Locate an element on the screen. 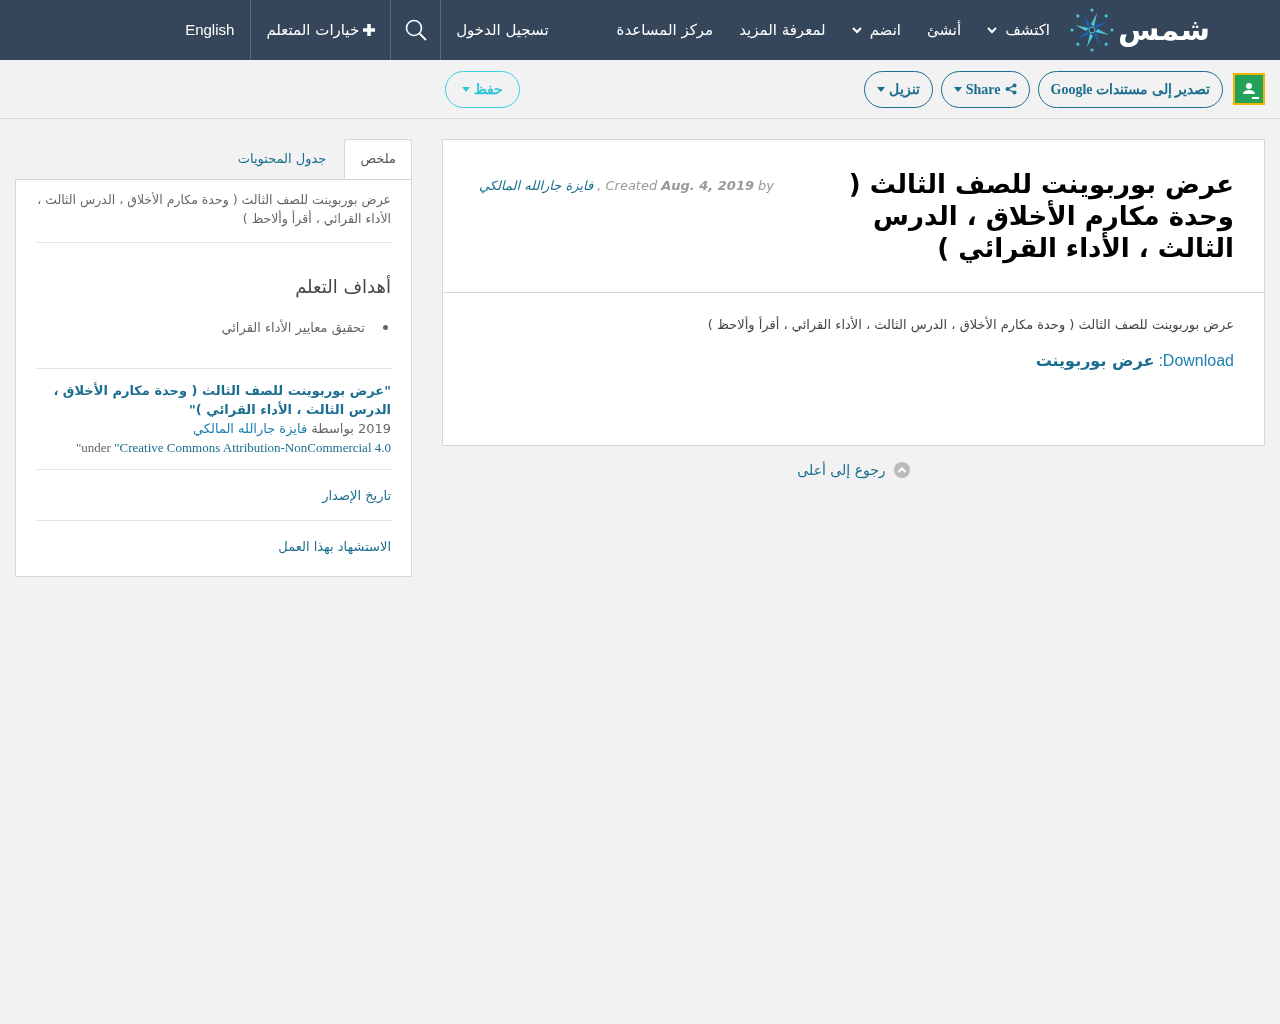  sidebar-tab: جدول المحتويات is located at coordinates (282, 159).